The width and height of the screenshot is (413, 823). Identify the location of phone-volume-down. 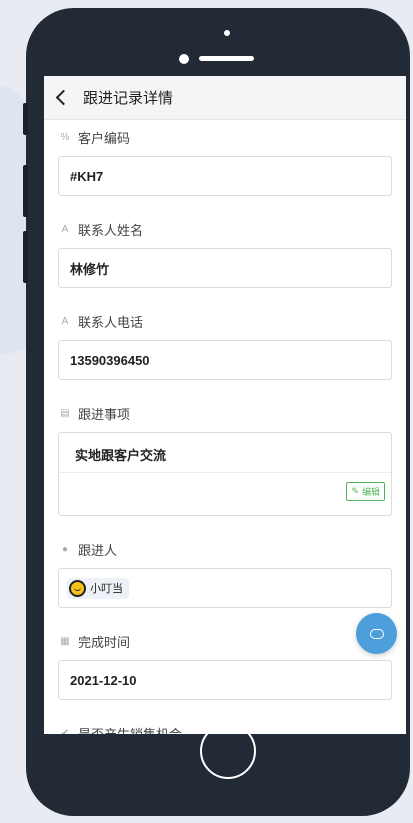
(25, 257).